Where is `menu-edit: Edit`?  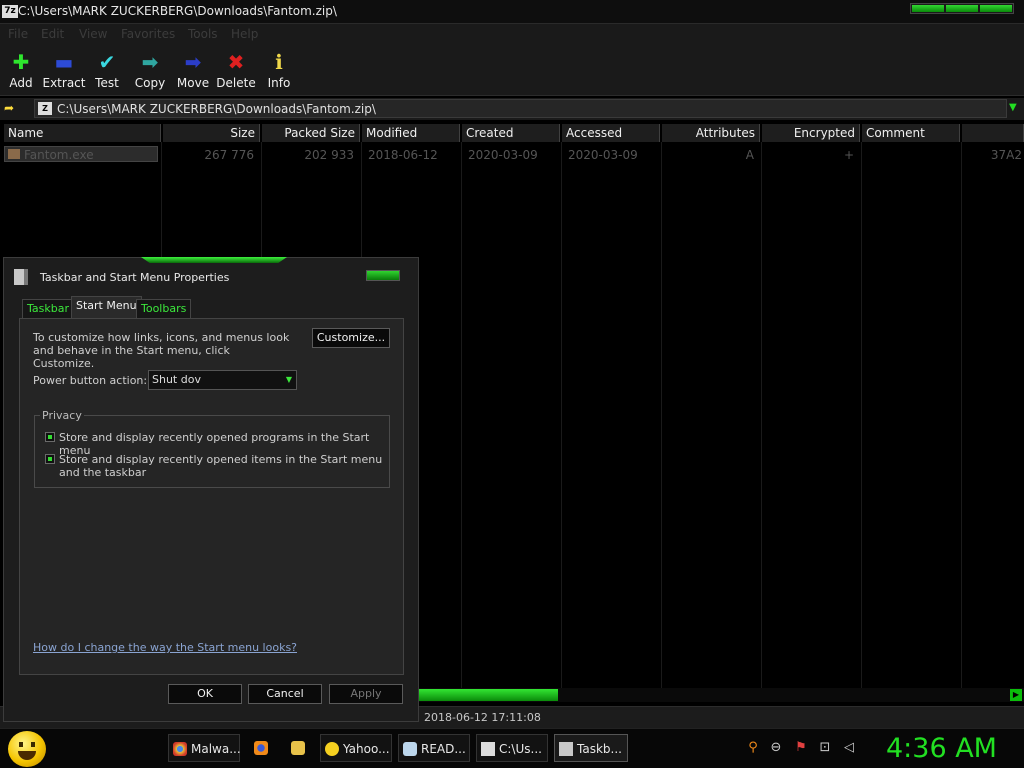 menu-edit: Edit is located at coordinates (52, 34).